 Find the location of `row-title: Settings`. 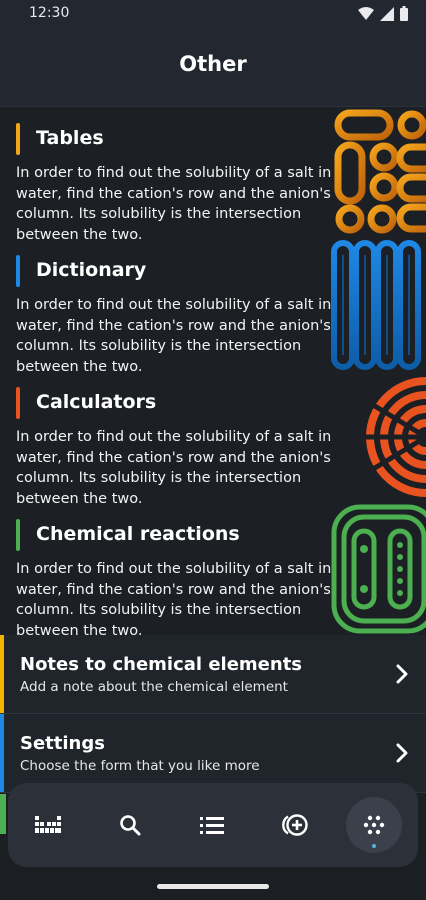

row-title: Settings is located at coordinates (62, 743).